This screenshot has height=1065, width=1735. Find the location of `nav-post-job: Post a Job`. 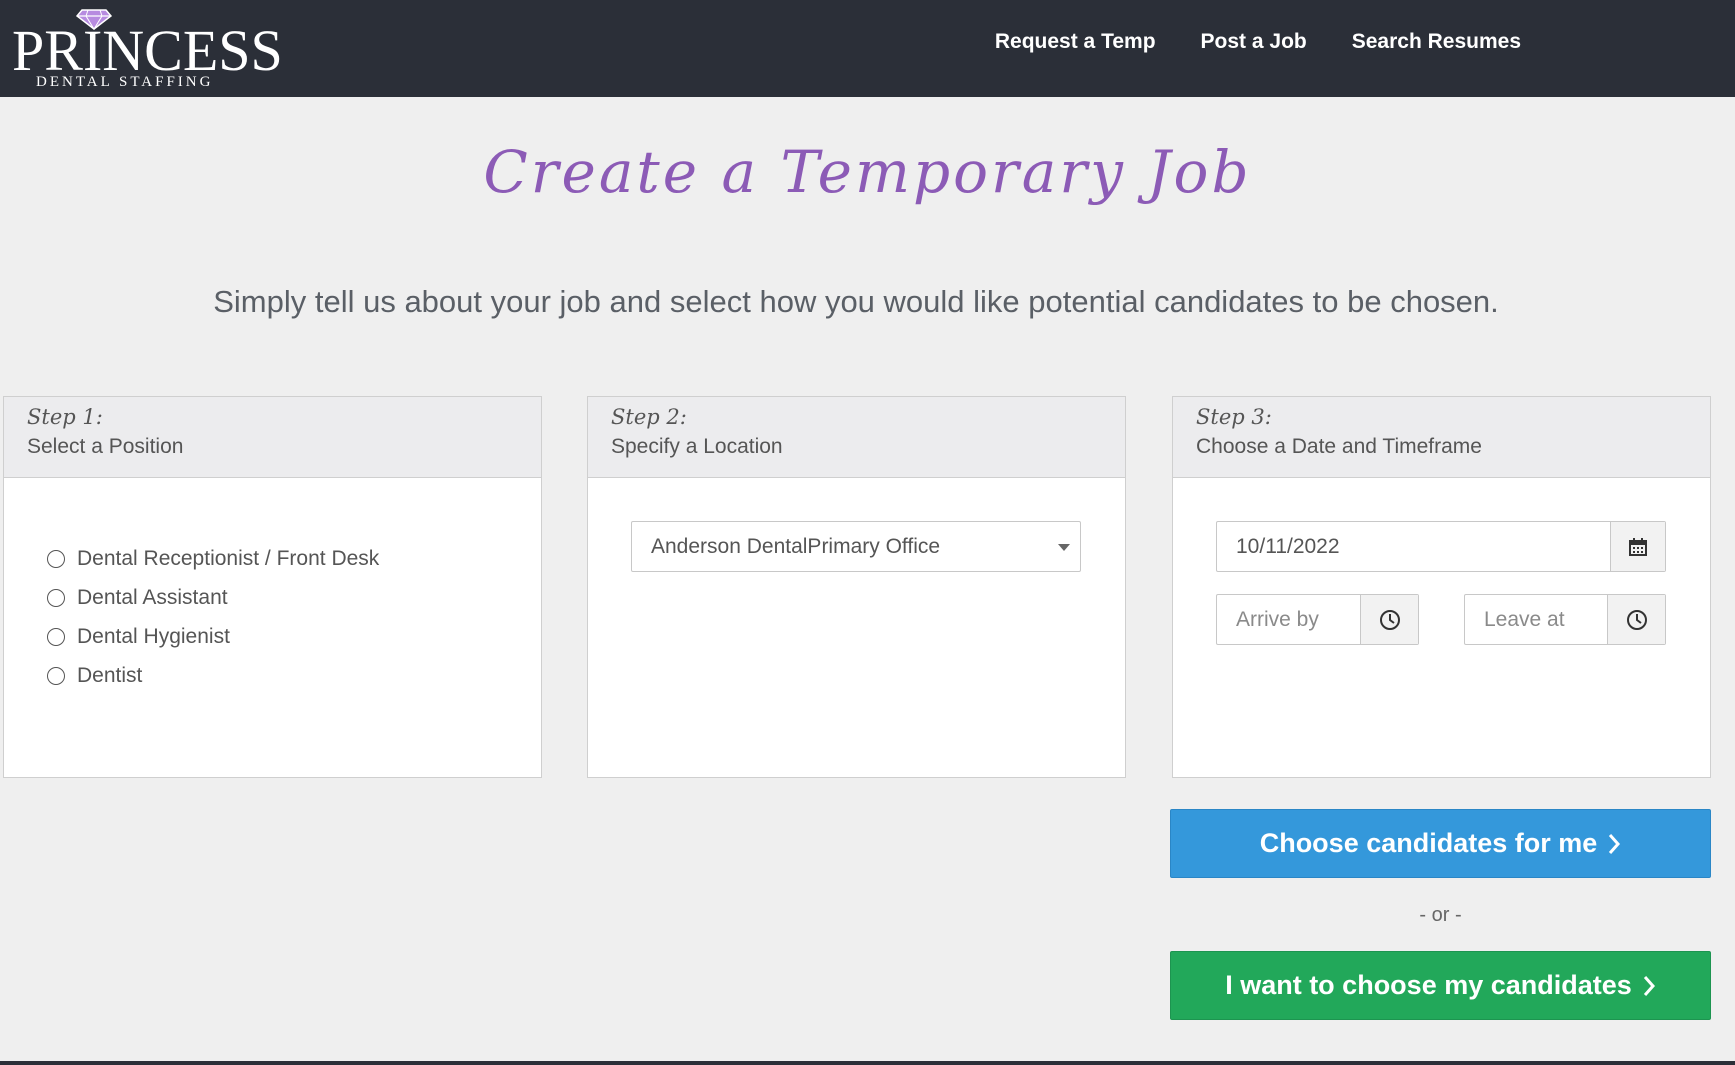

nav-post-job: Post a Job is located at coordinates (1254, 42).